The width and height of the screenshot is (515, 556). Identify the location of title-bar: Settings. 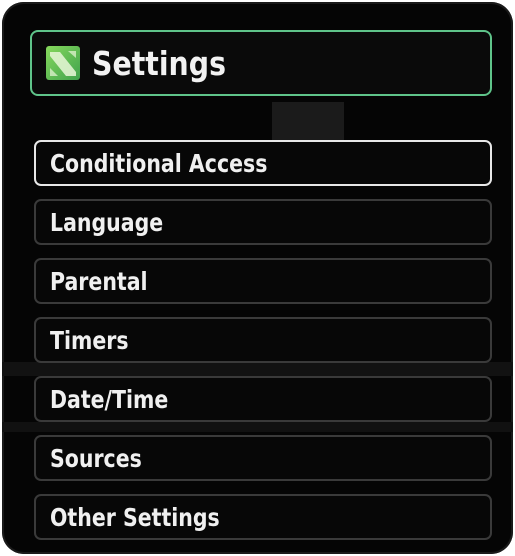
(261, 63).